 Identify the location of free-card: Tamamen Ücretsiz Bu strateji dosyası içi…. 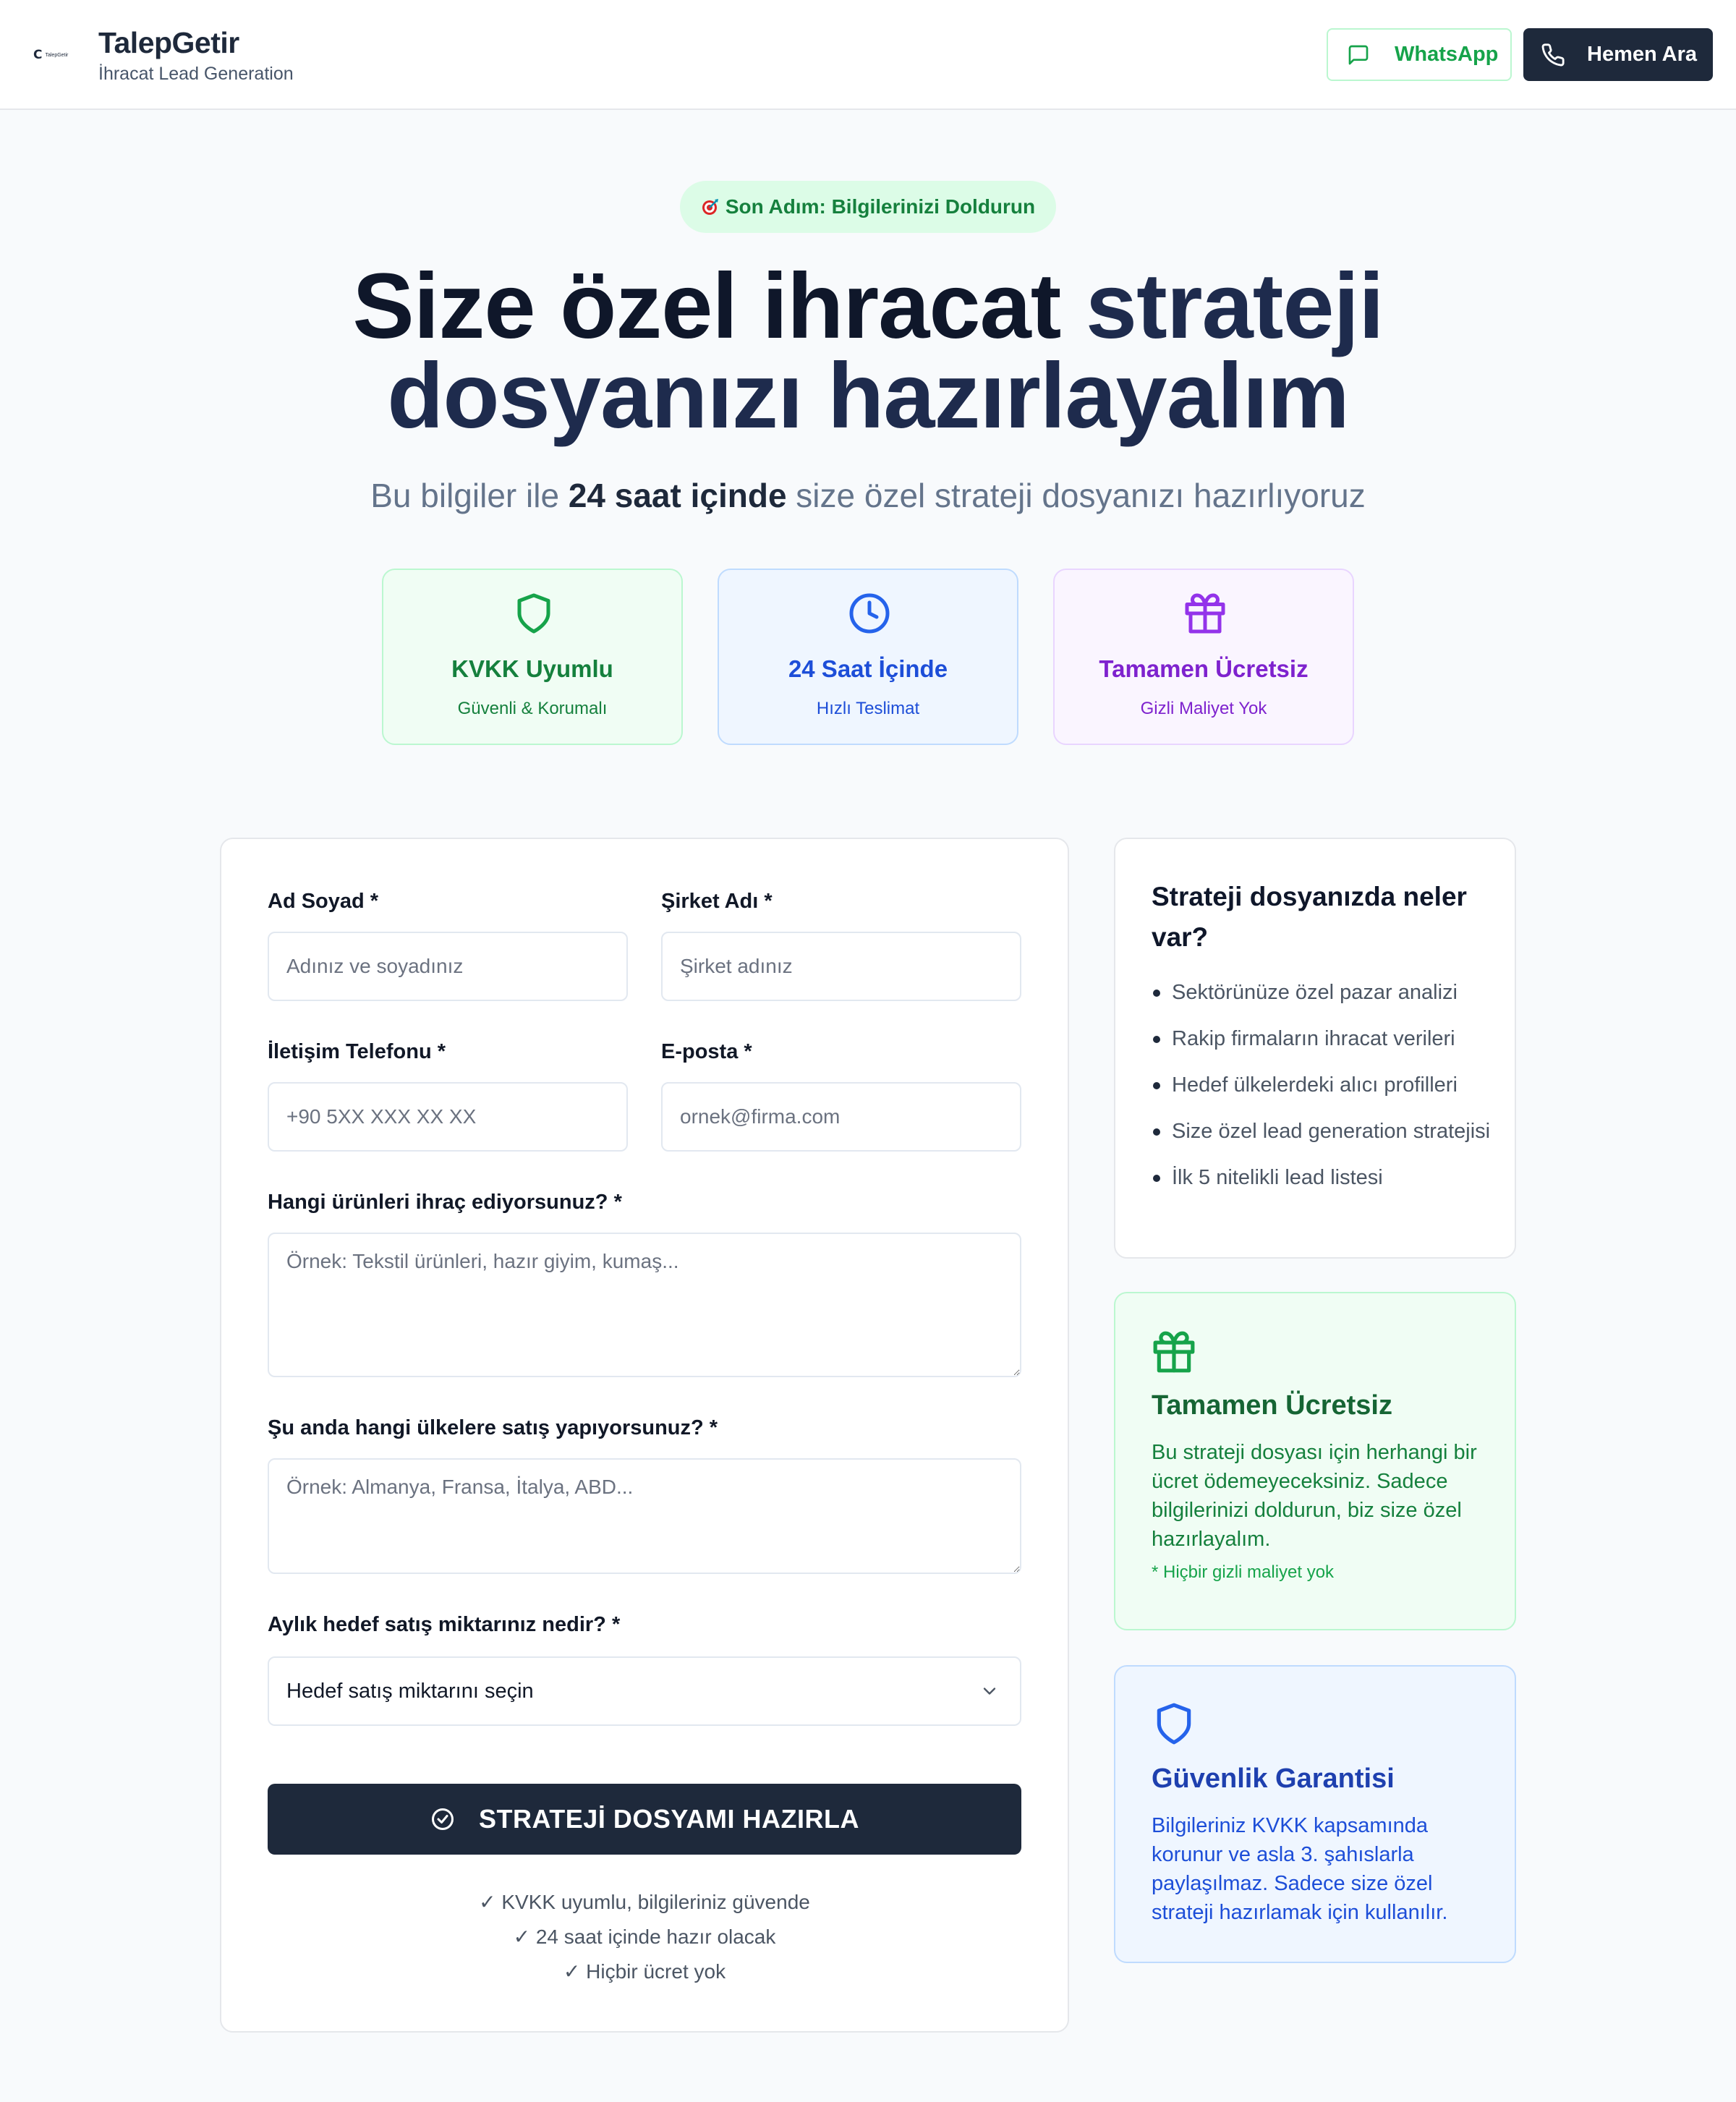
(1315, 1461).